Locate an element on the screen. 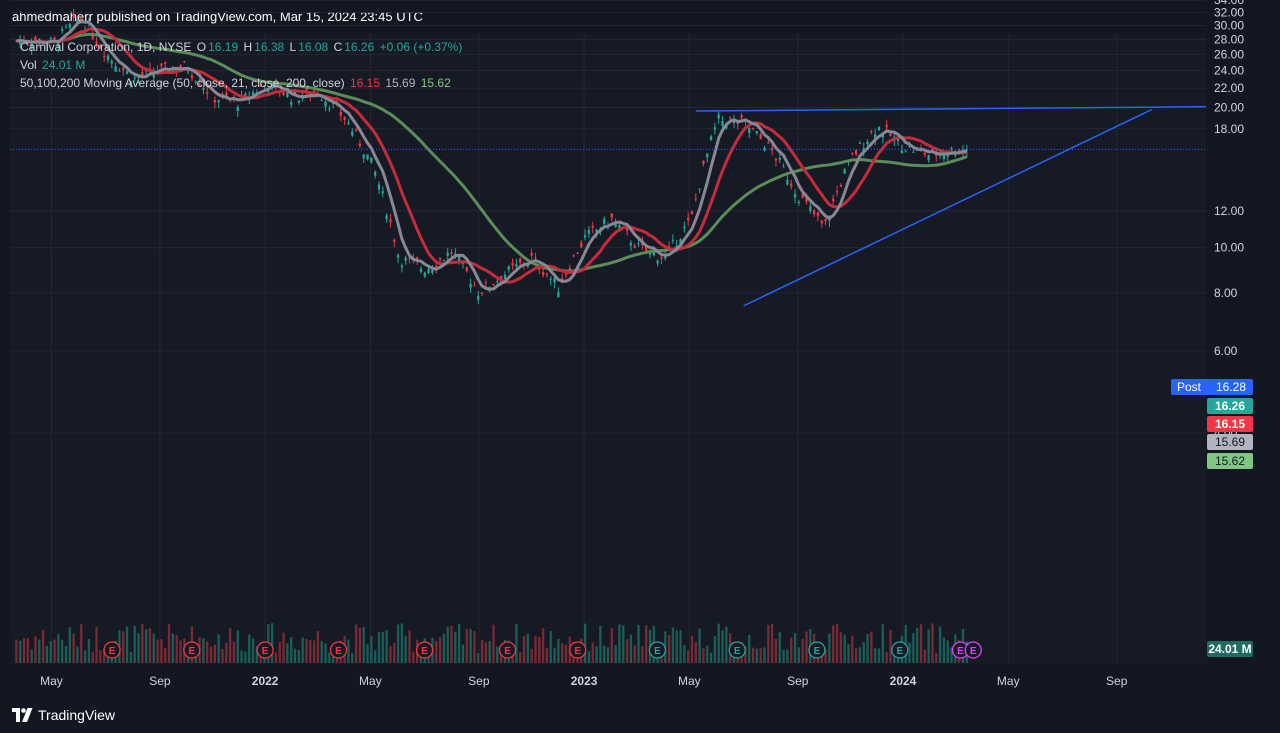 The image size is (1280, 733). time-axis-label: 2022 is located at coordinates (265, 681).